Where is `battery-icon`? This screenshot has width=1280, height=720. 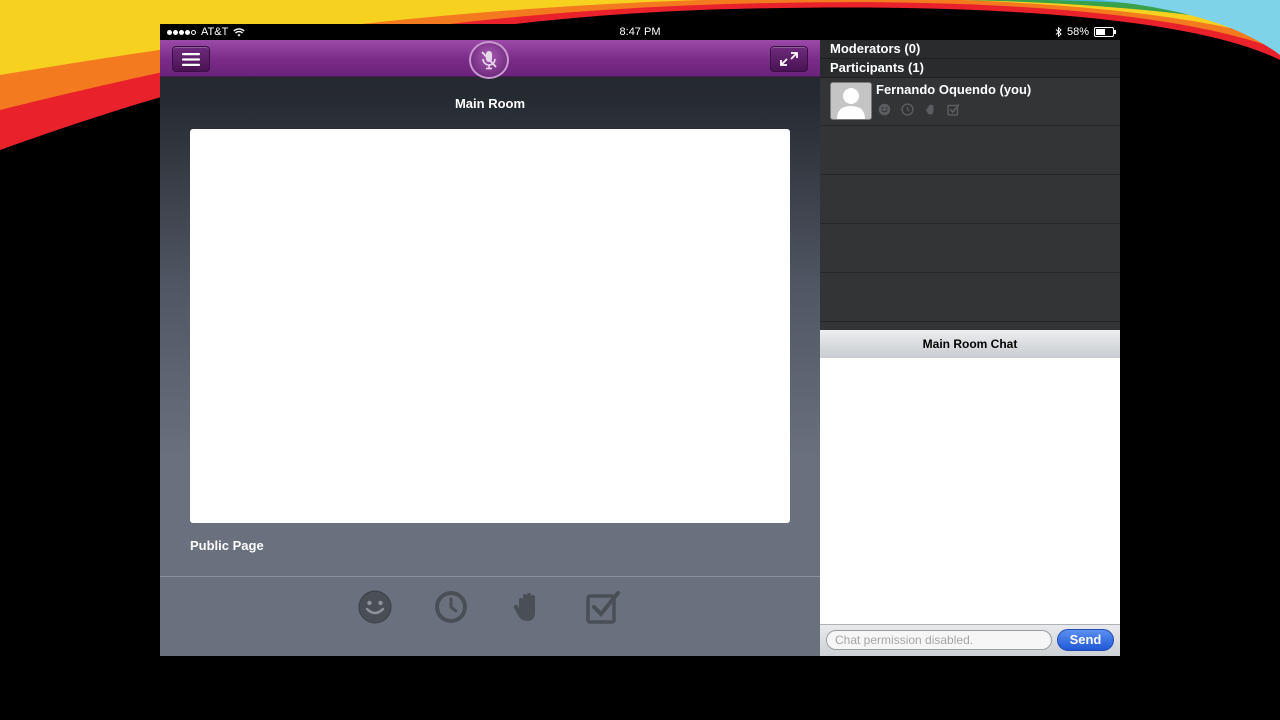 battery-icon is located at coordinates (1105, 32).